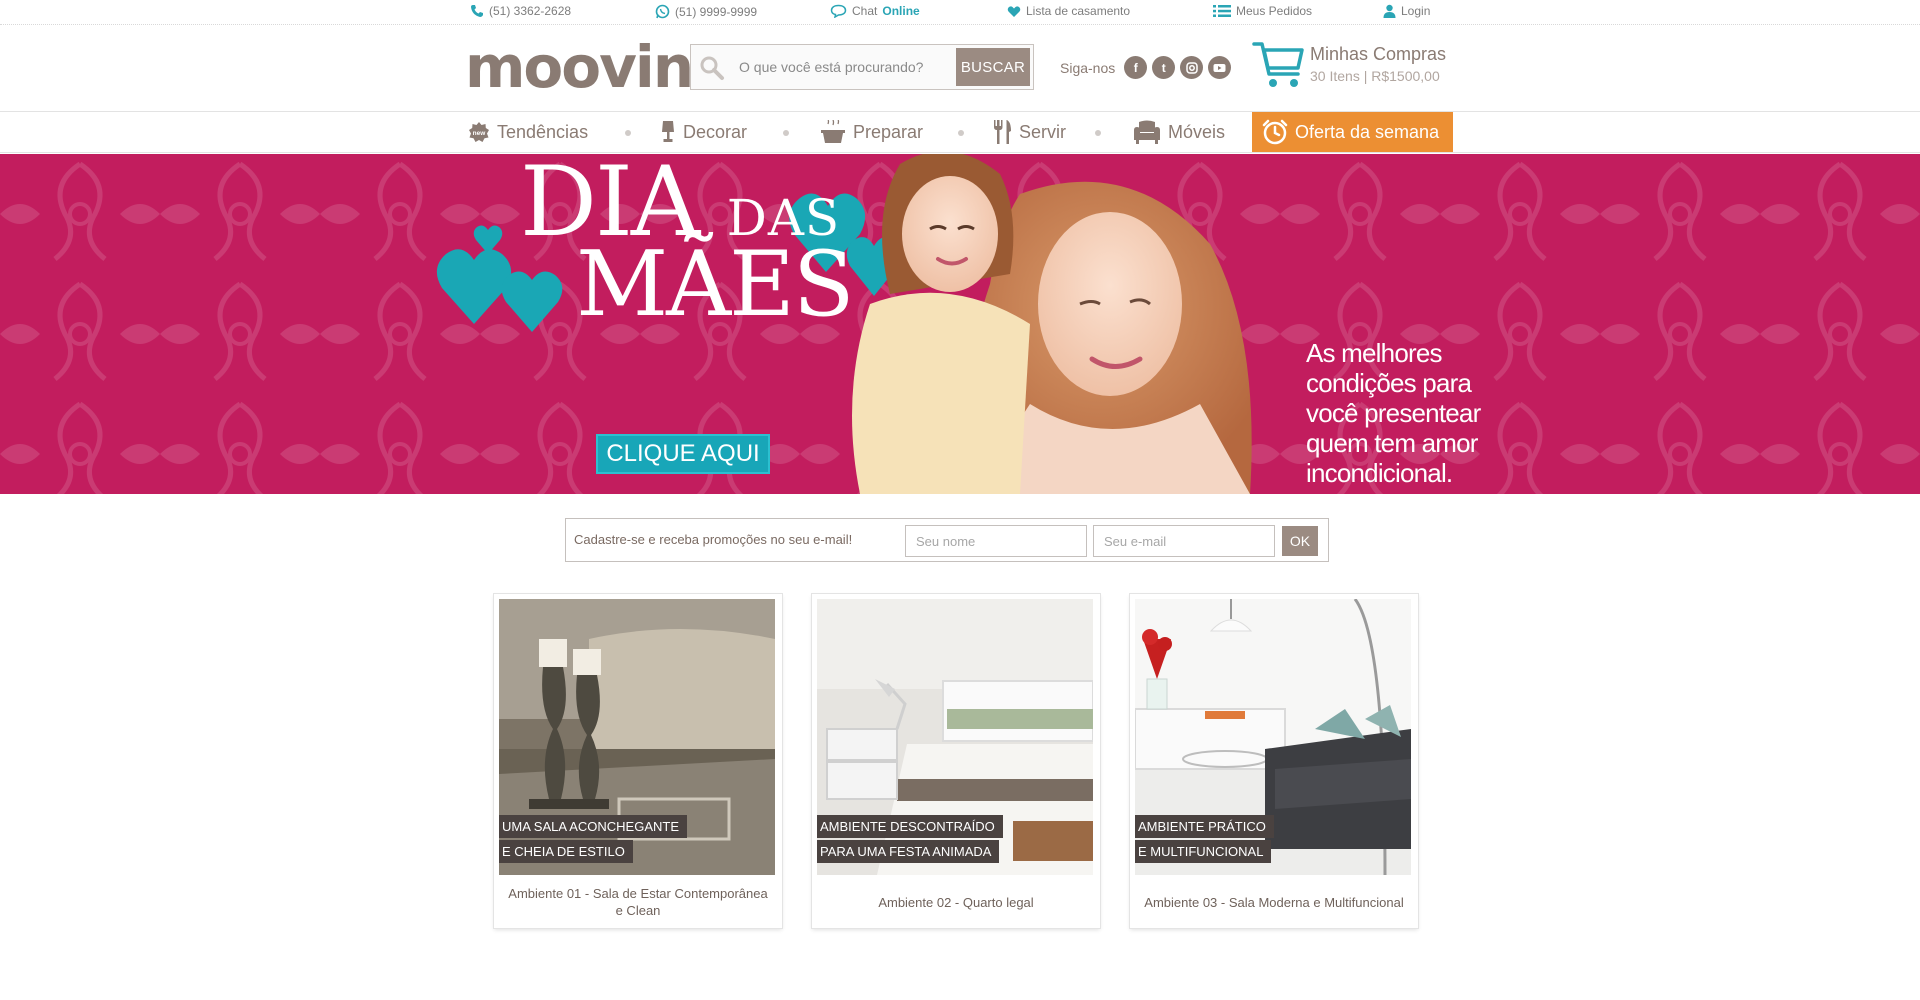  Describe the element at coordinates (1052, 324) in the screenshot. I see `mother-daughter-photo` at that location.